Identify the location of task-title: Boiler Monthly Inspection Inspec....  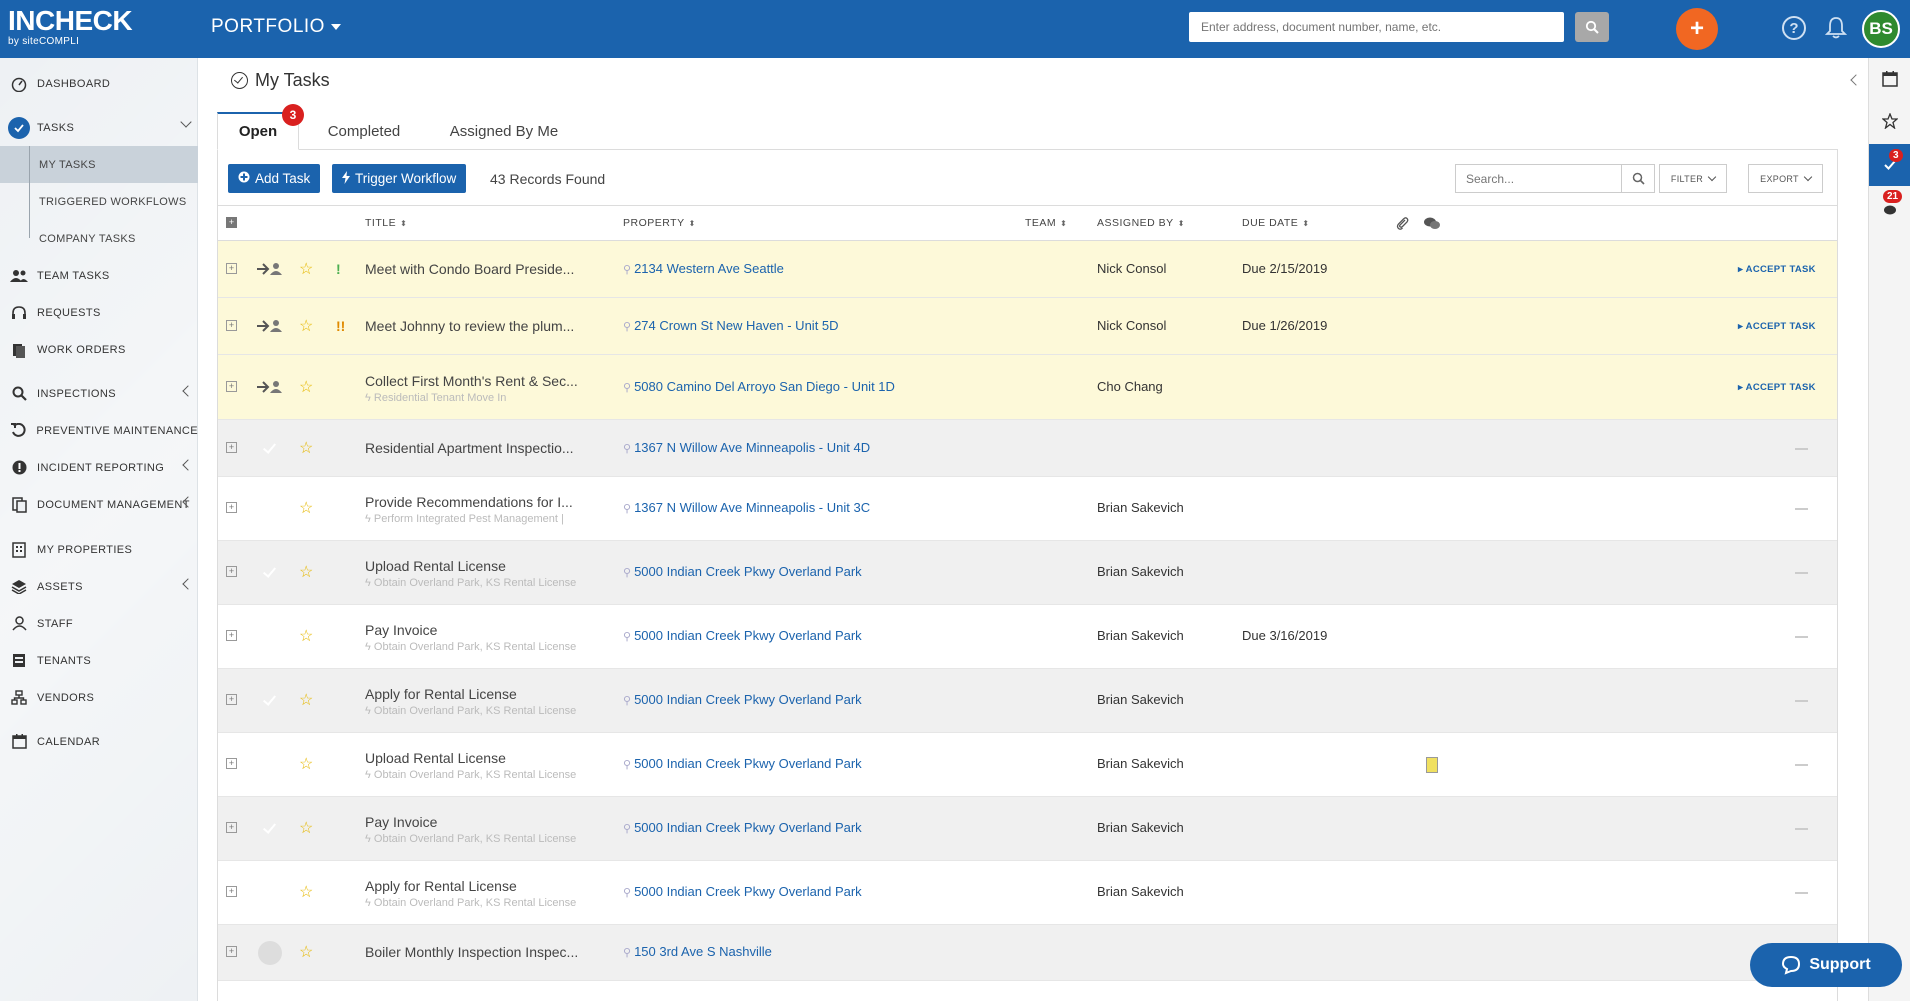
(471, 952).